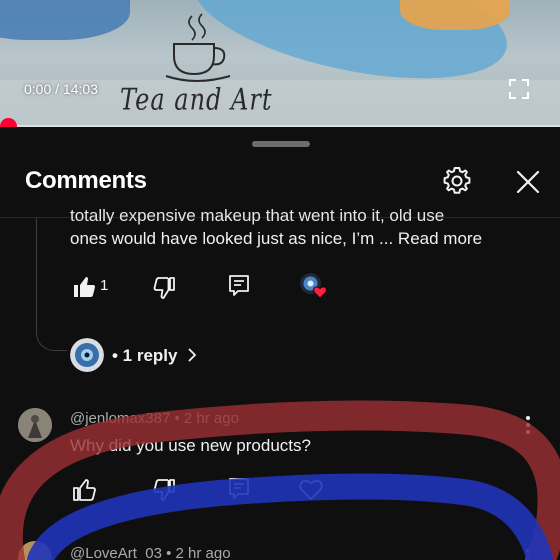  What do you see at coordinates (61, 89) in the screenshot?
I see `video-time: 0:00 / 14:03` at bounding box center [61, 89].